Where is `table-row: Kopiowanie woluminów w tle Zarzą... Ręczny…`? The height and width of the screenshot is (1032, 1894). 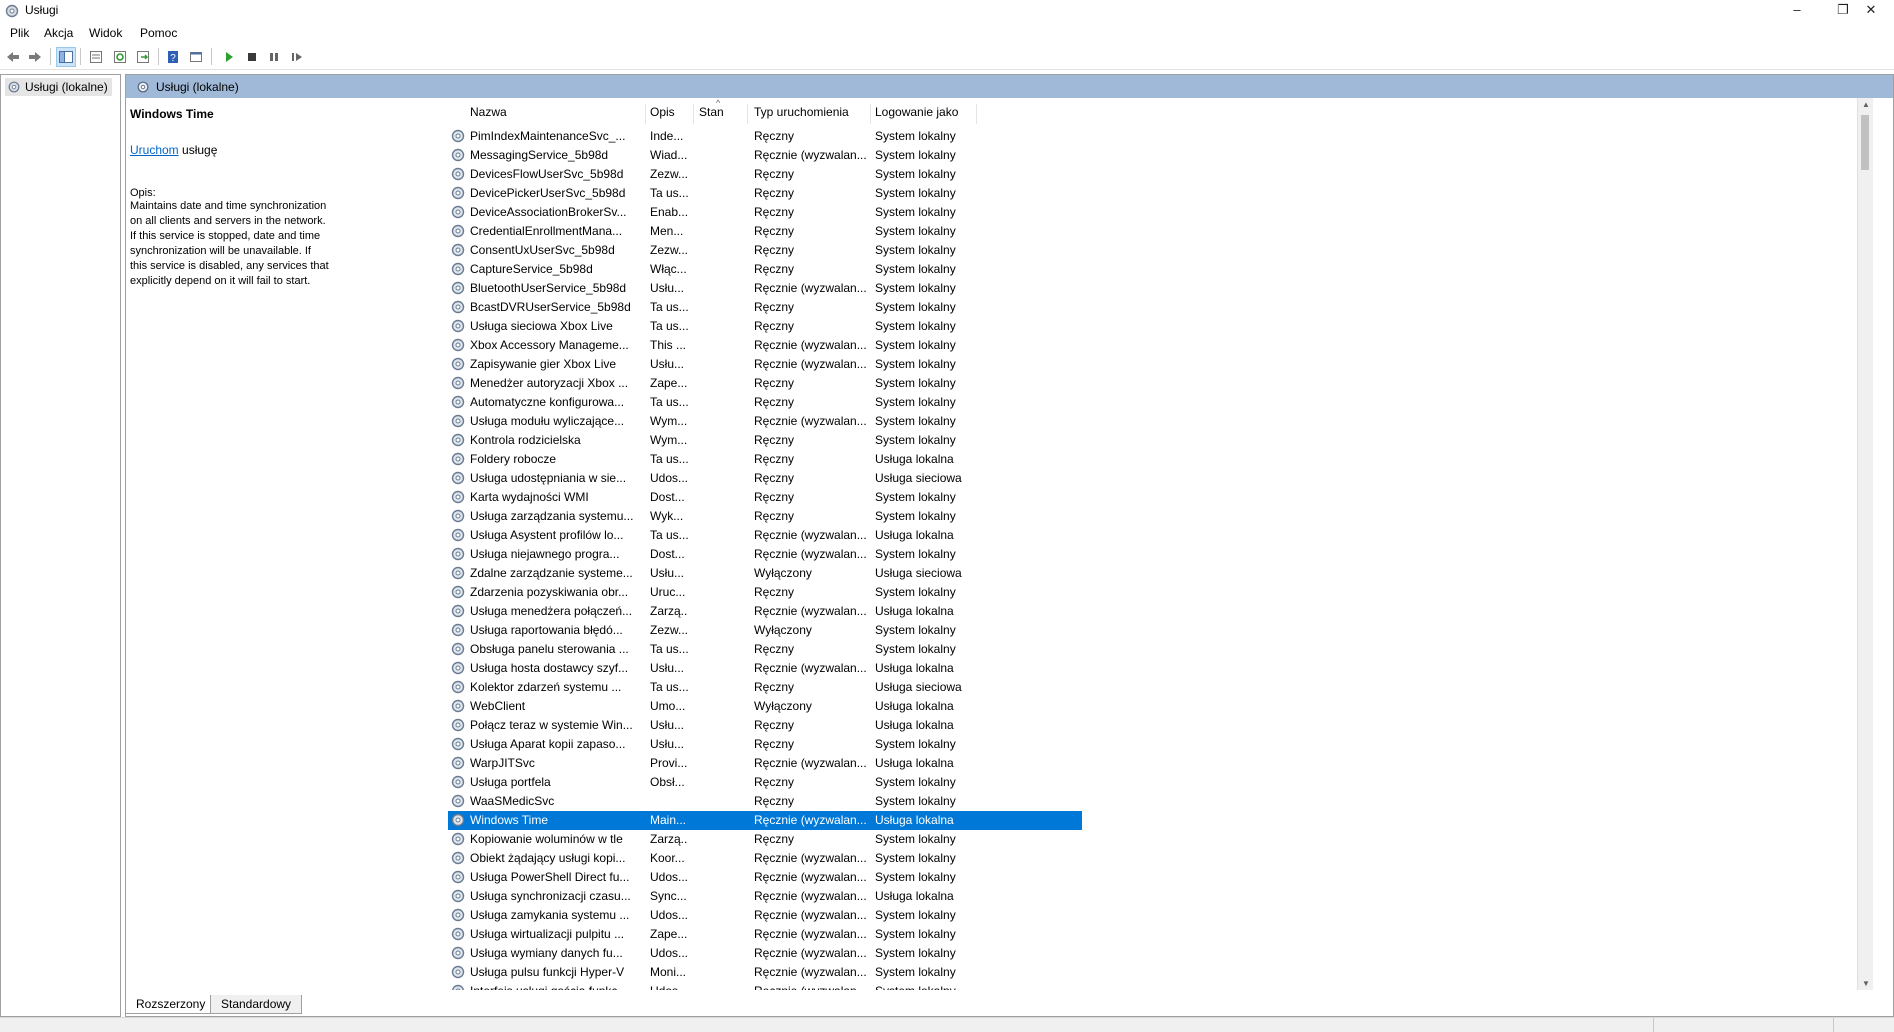 table-row: Kopiowanie woluminów w tle Zarzą... Ręczny… is located at coordinates (765, 839).